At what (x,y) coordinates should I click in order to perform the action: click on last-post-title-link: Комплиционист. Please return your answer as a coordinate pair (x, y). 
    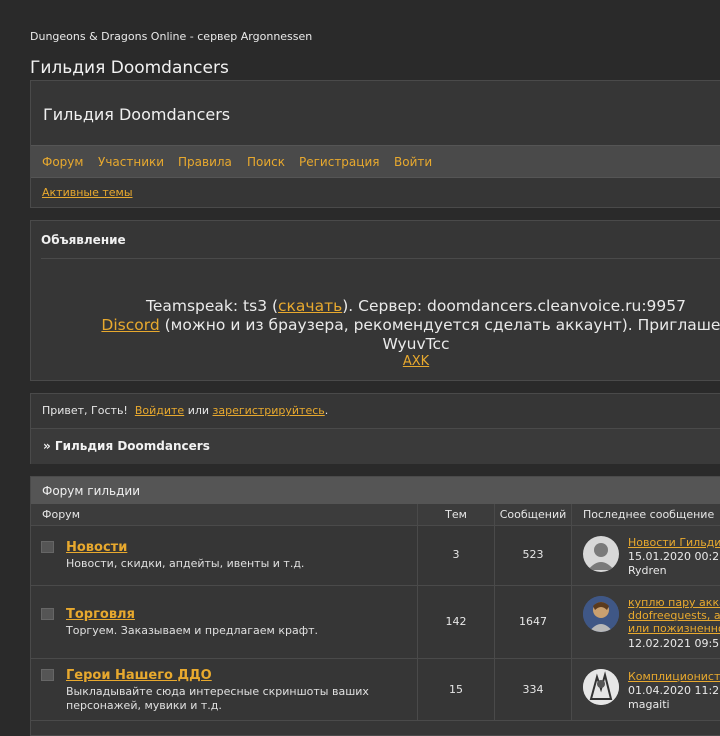
    Looking at the image, I should click on (674, 676).